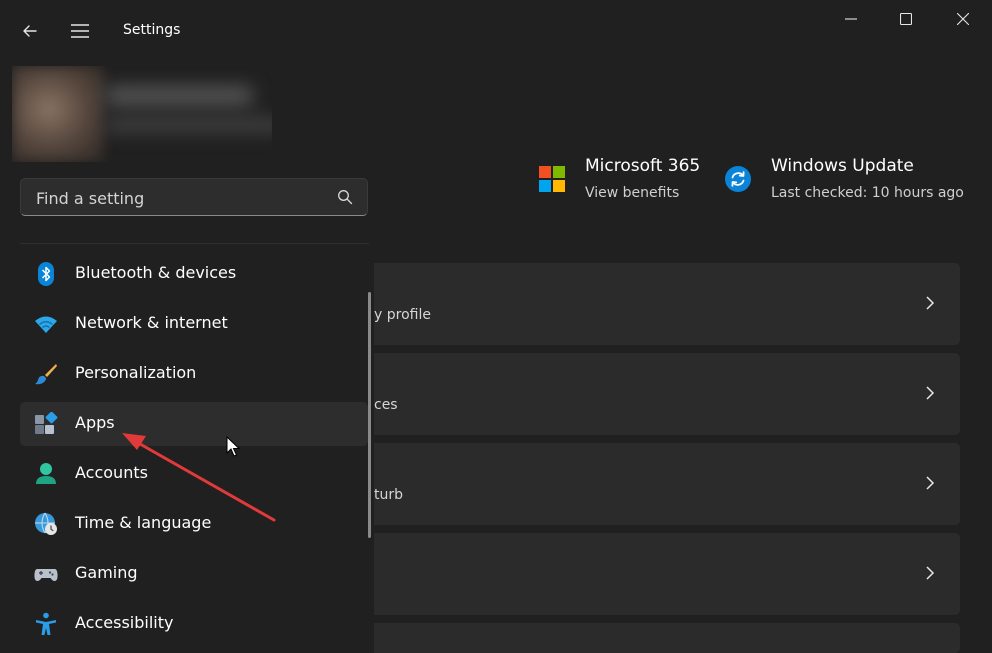 This screenshot has height=653, width=992. Describe the element at coordinates (842, 166) in the screenshot. I see `promo-title: Windows Update` at that location.